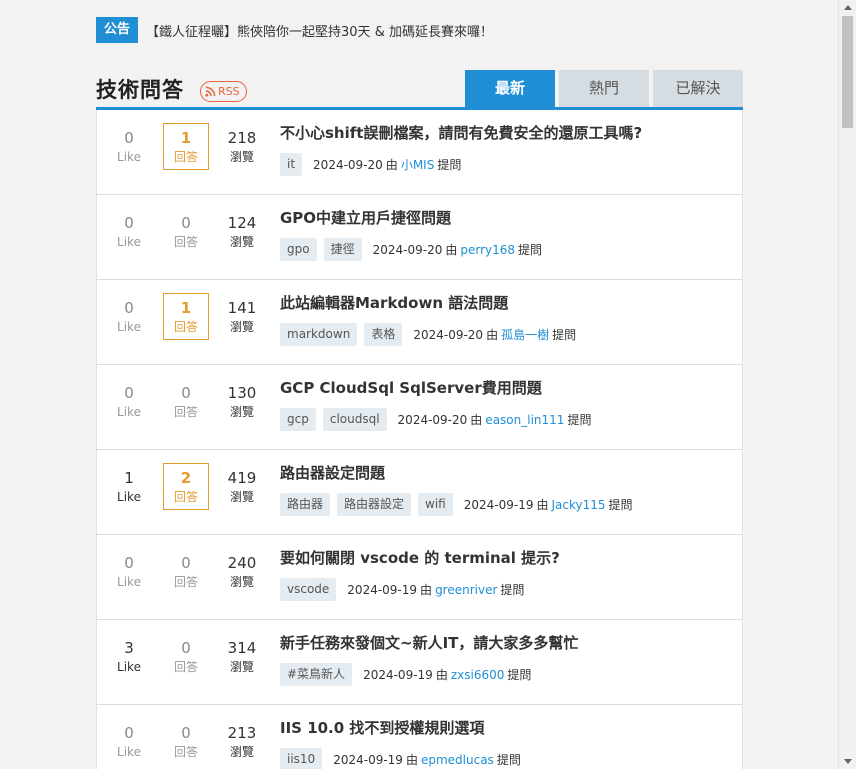  Describe the element at coordinates (332, 472) in the screenshot. I see `question-title-link: 路由器設定問題` at that location.